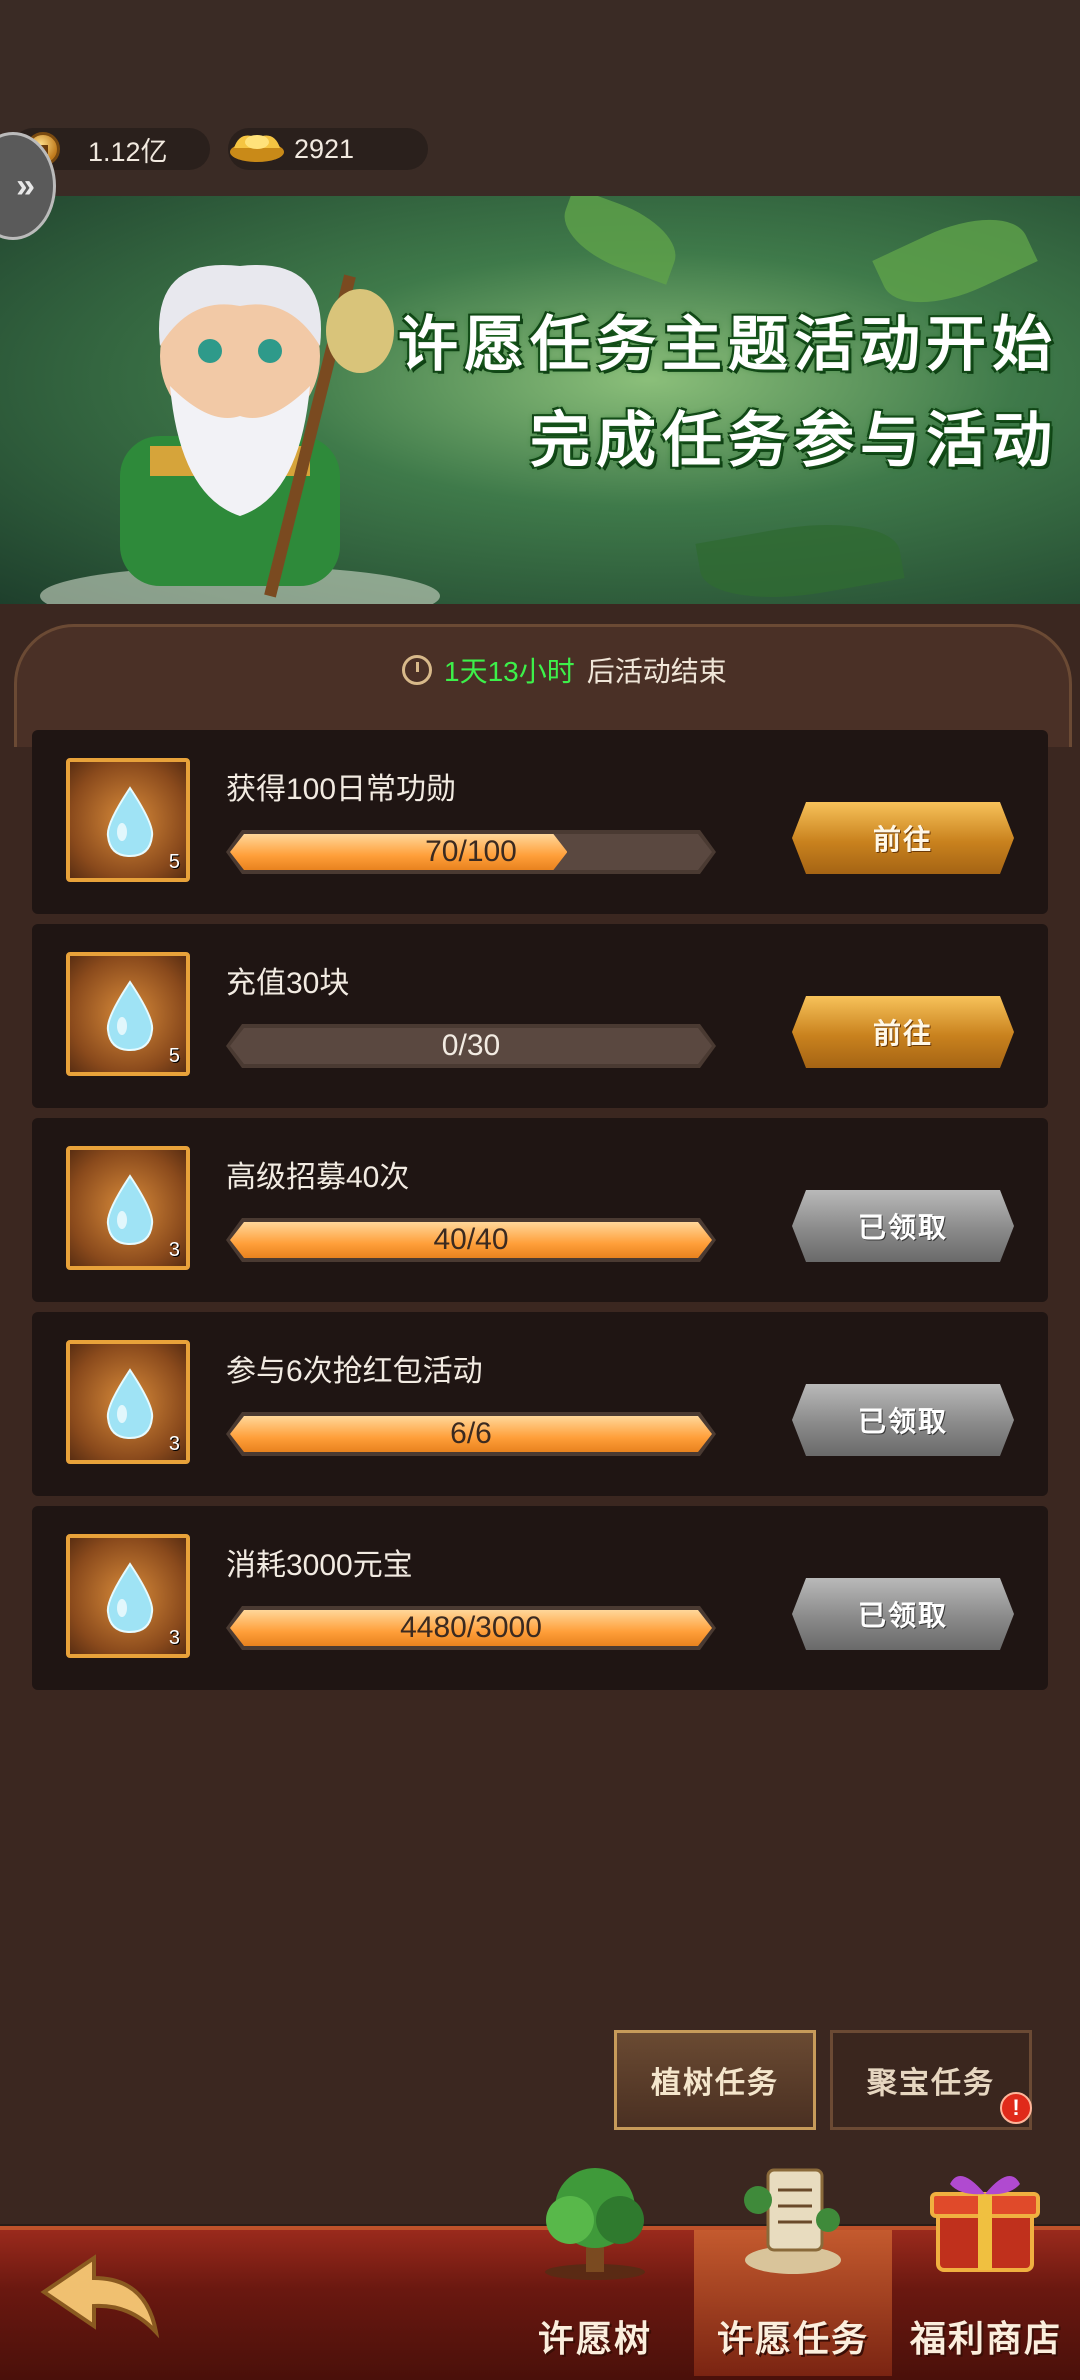 This screenshot has width=1080, height=2380. Describe the element at coordinates (240, 434) in the screenshot. I see `sage-character-illustration` at that location.